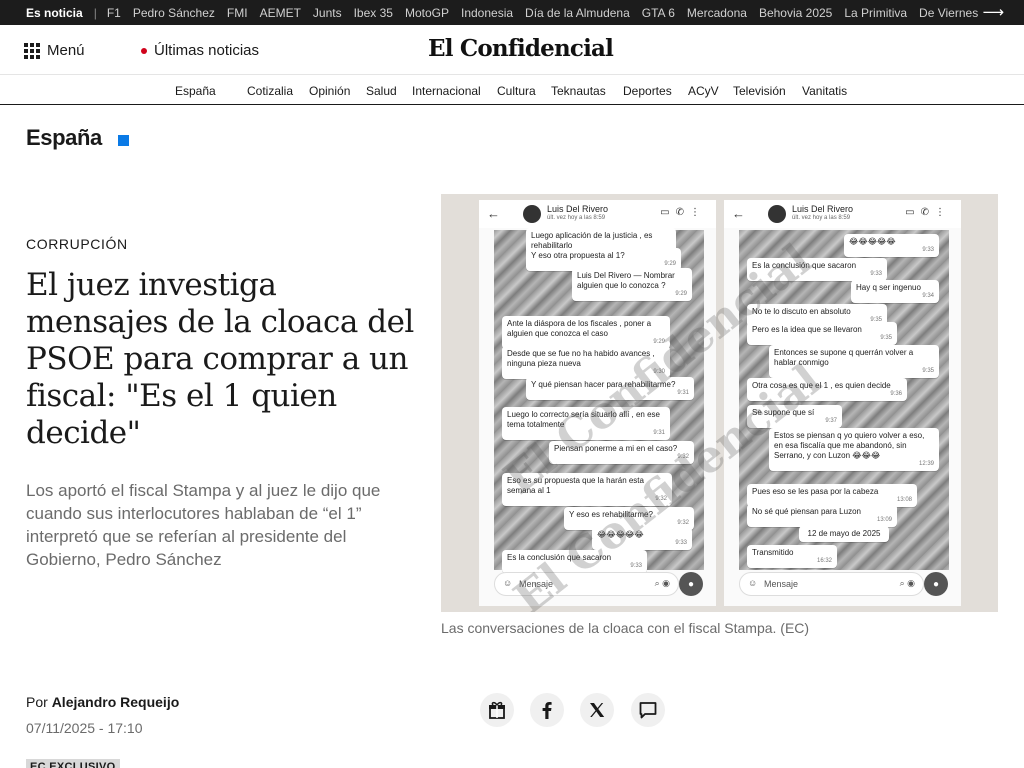  I want to click on trending-item: MotoGP, so click(427, 13).